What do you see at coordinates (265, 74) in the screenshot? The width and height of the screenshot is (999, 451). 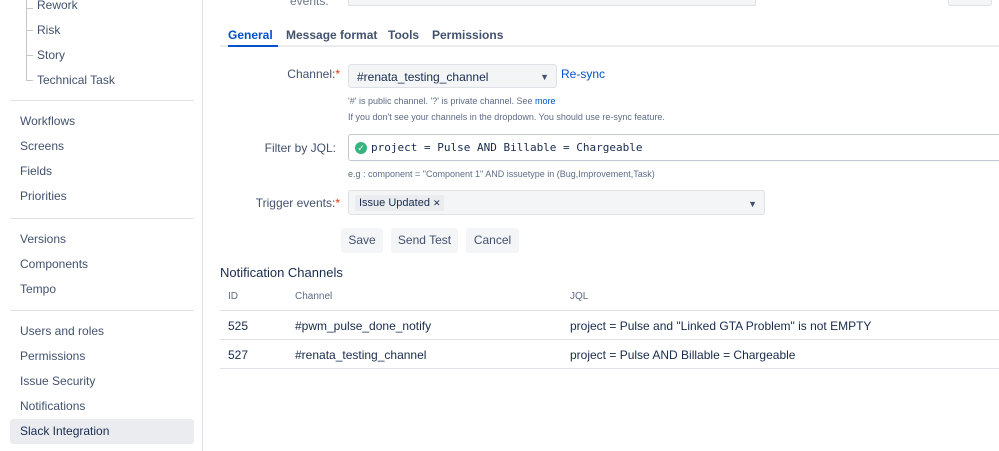 I see `channel-label: Channel:*` at bounding box center [265, 74].